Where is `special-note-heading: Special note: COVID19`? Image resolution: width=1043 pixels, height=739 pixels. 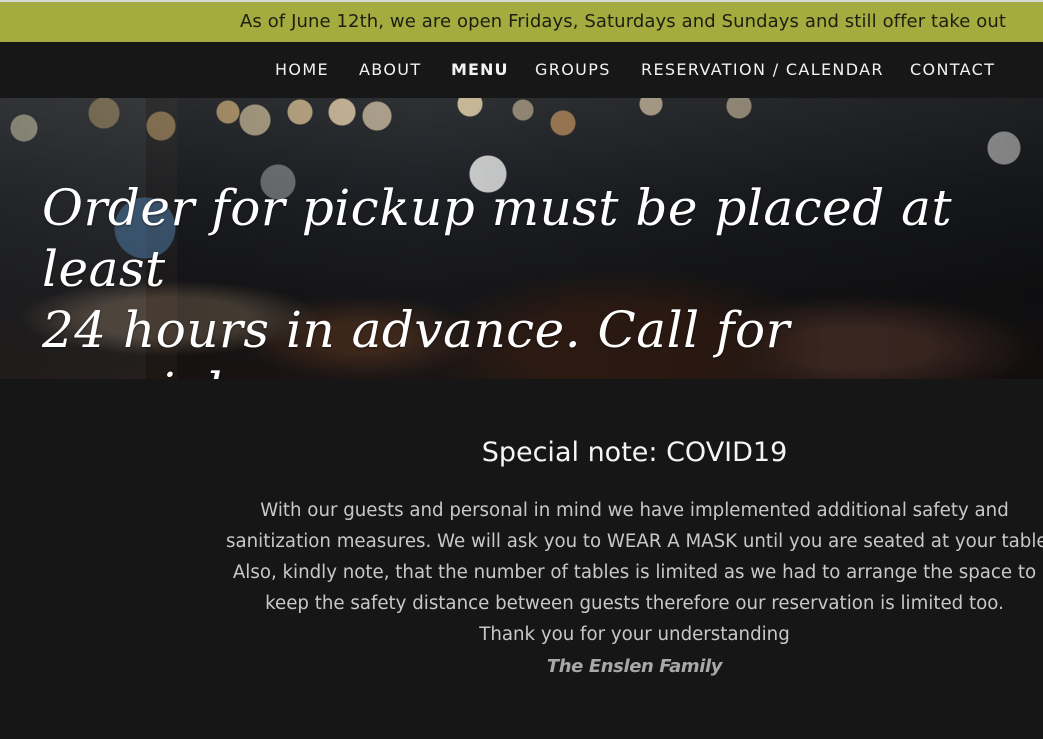 special-note-heading: Special note: COVID19 is located at coordinates (634, 452).